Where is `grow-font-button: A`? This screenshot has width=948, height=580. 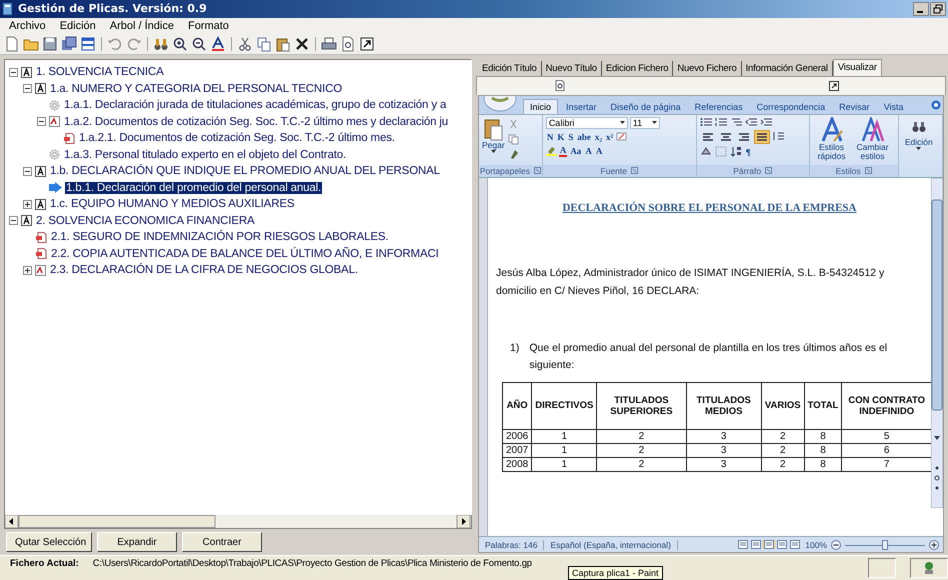
grow-font-button: A is located at coordinates (588, 150).